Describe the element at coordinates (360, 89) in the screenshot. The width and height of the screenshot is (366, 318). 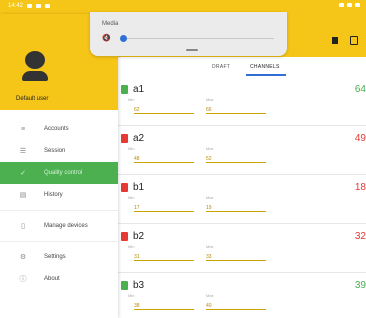
I see `channel-value: 64` at that location.